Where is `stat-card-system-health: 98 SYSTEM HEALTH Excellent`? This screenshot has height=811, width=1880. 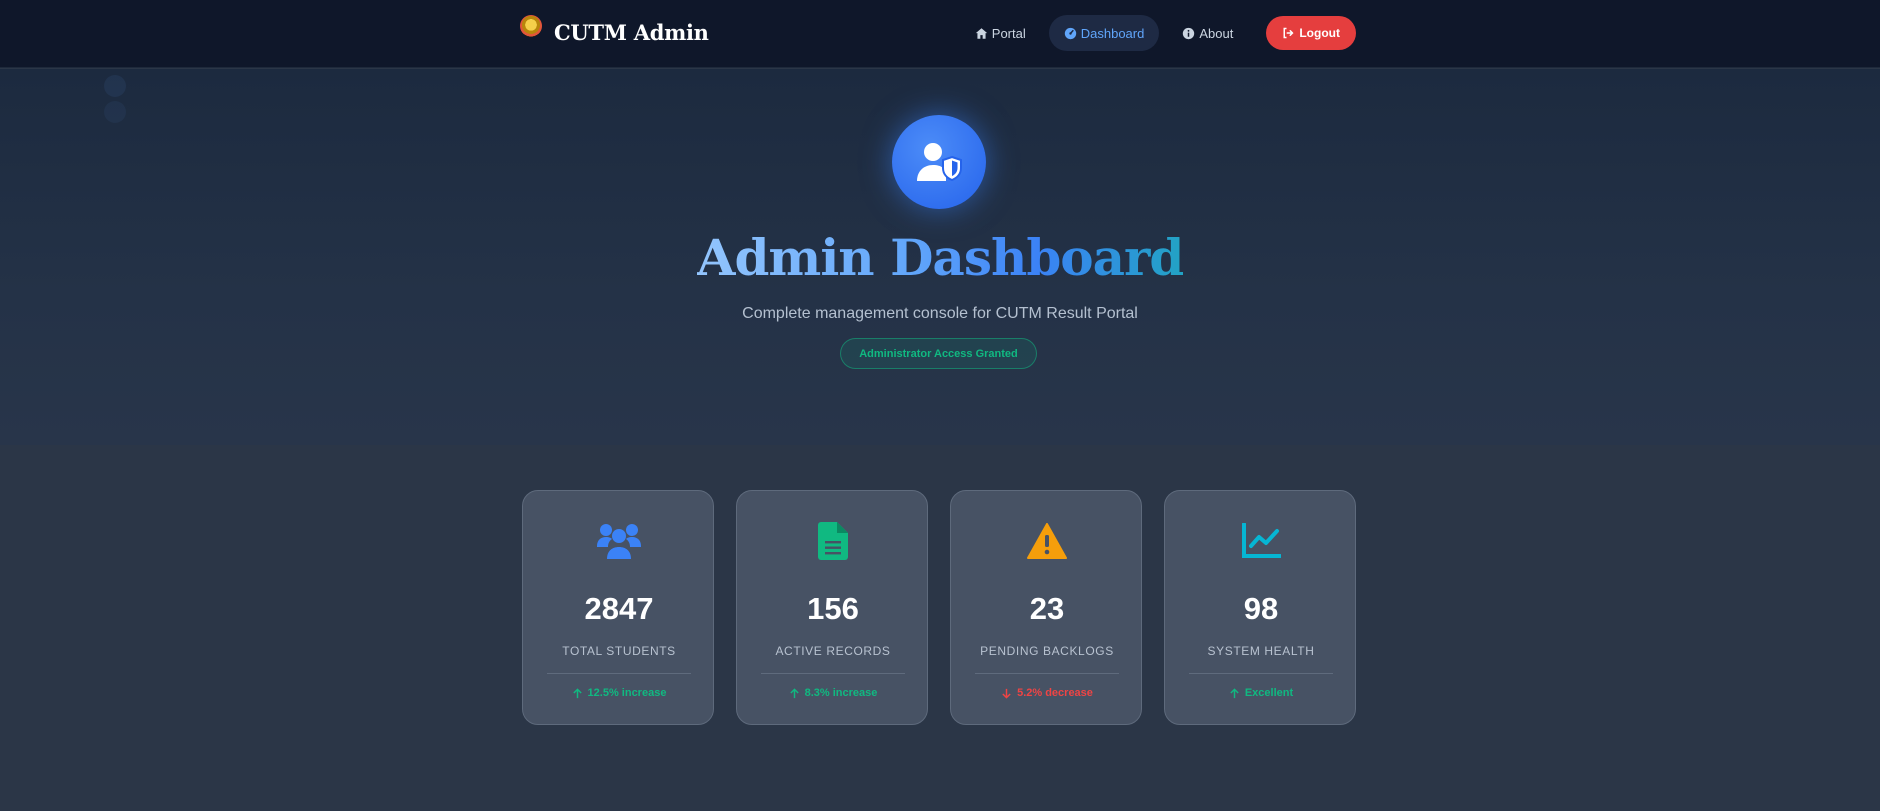
stat-card-system-health: 98 SYSTEM HEALTH Excellent is located at coordinates (1260, 607).